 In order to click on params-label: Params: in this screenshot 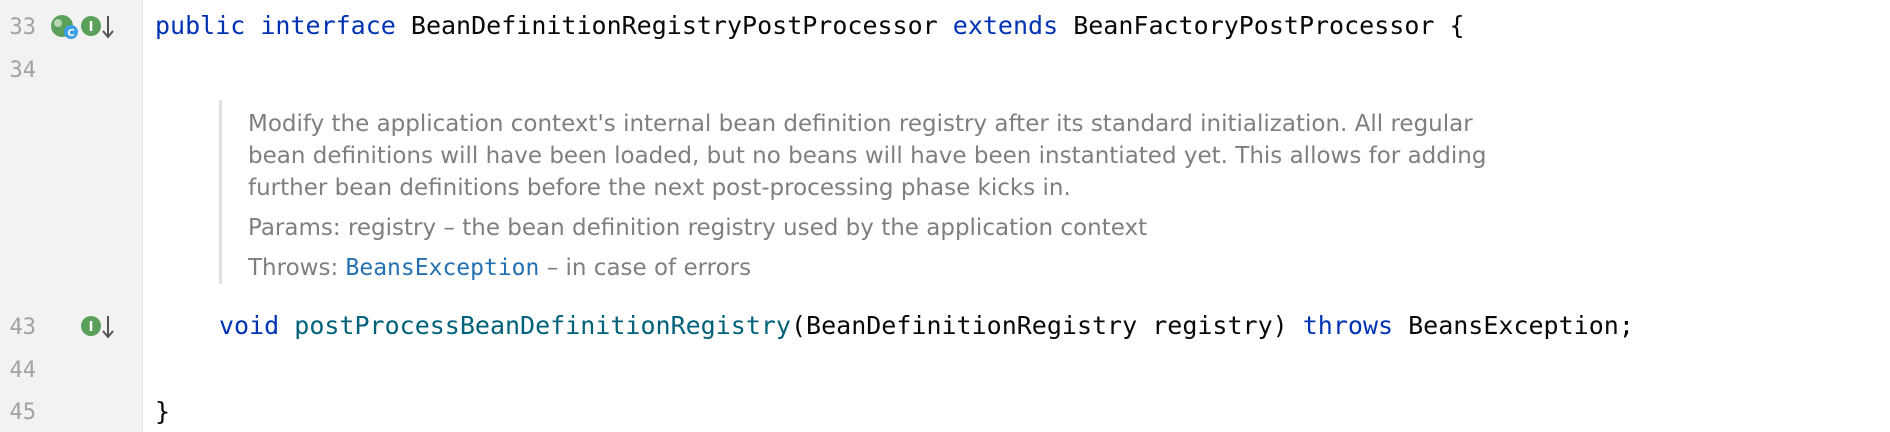, I will do `click(294, 228)`.